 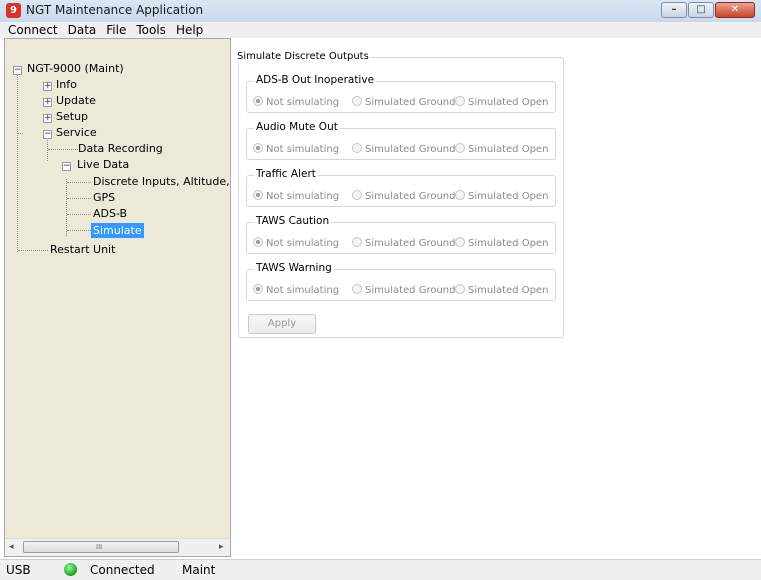 What do you see at coordinates (282, 324) in the screenshot?
I see `apply-button: Apply` at bounding box center [282, 324].